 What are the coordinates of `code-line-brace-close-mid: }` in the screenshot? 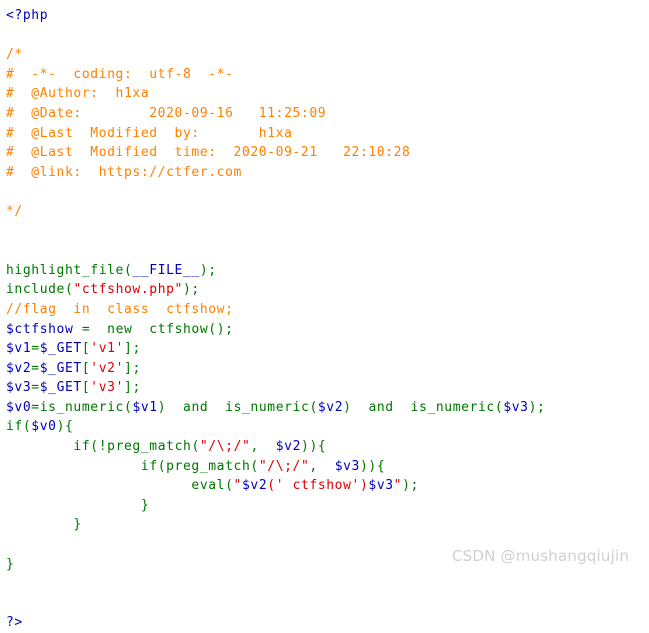 It's located at (327, 525).